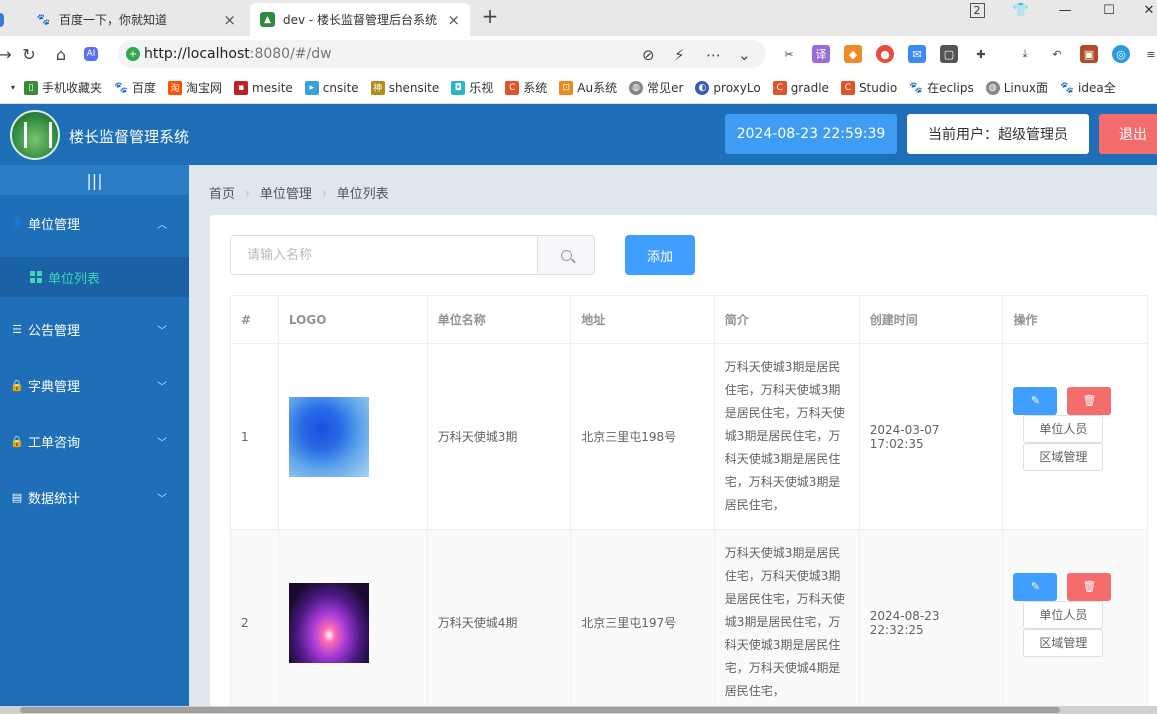  Describe the element at coordinates (331, 87) in the screenshot. I see `bookmark: ▸ cnsite` at that location.